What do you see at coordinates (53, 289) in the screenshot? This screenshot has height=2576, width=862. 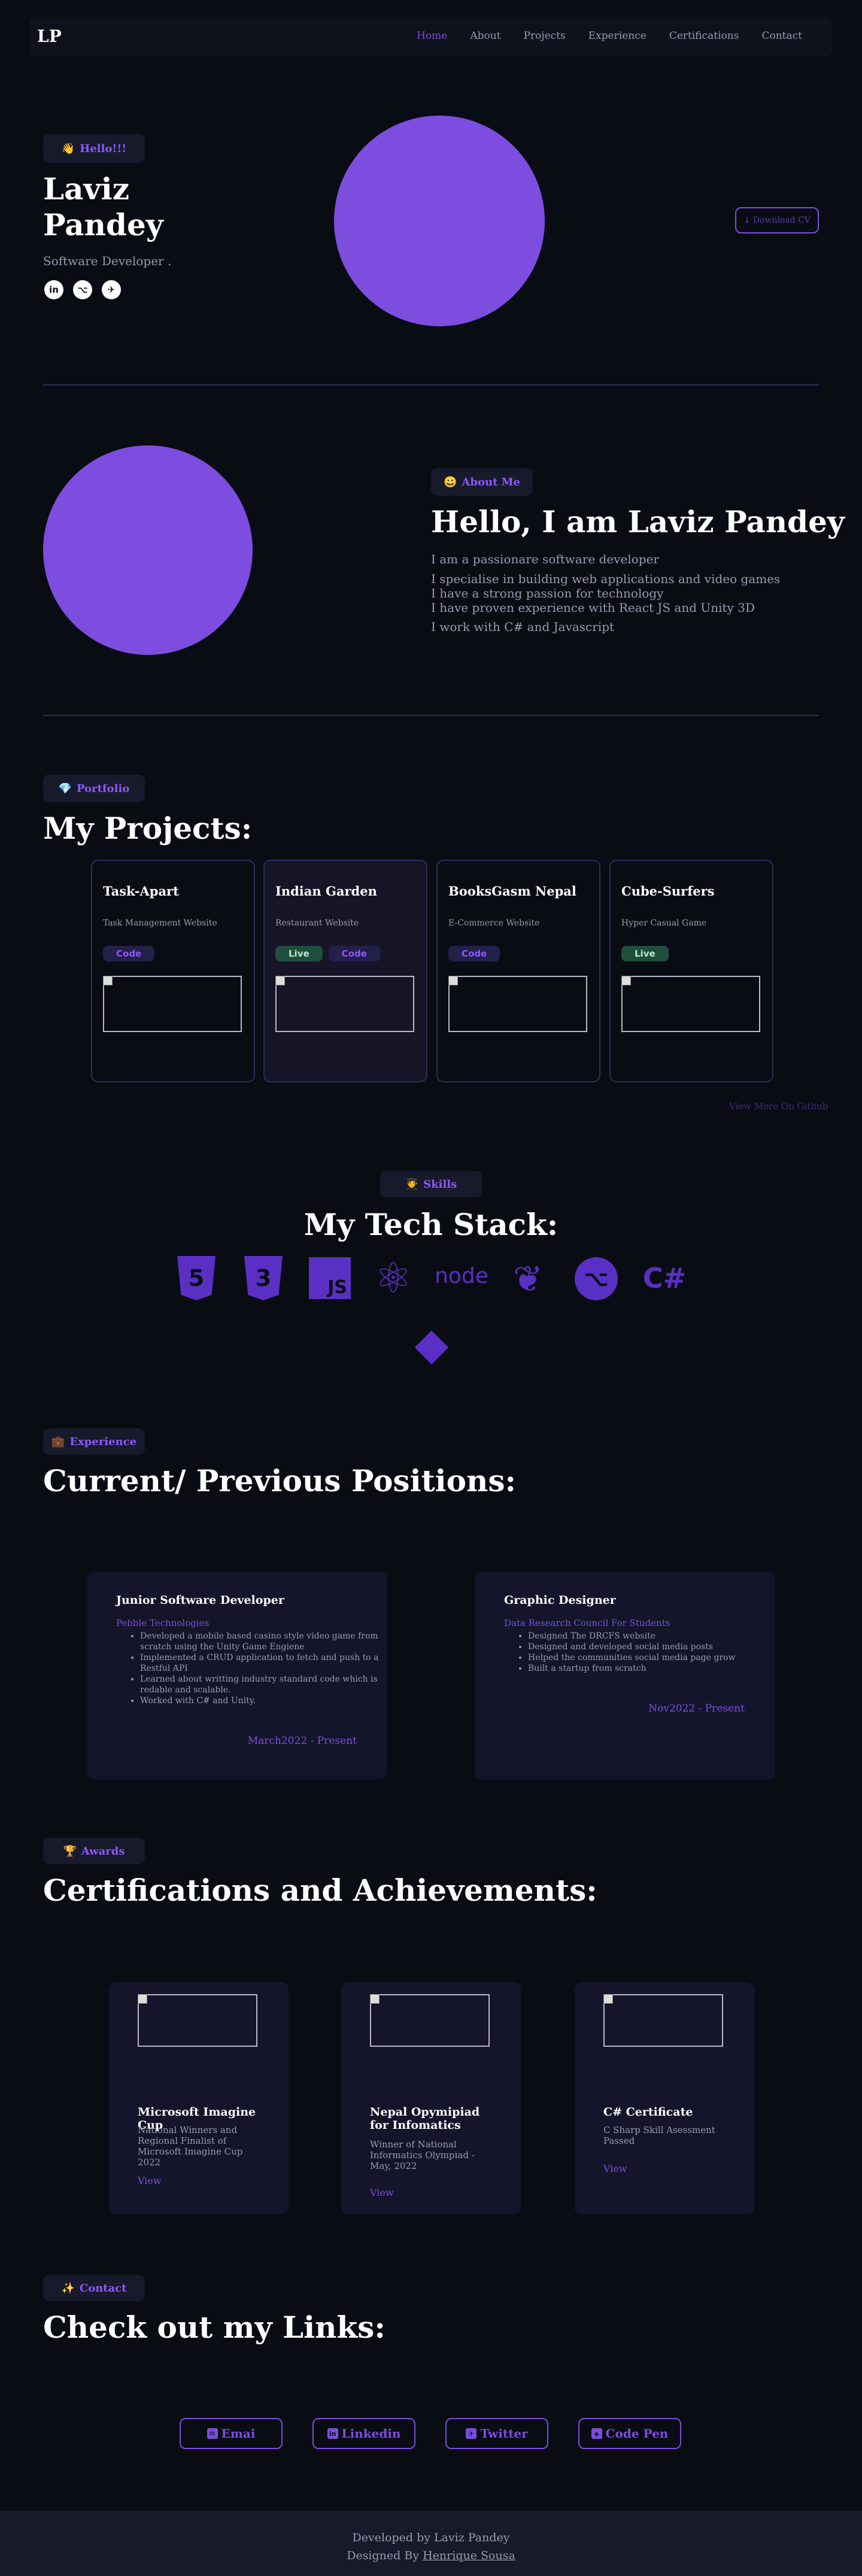 I see `linkedin-icon: in` at bounding box center [53, 289].